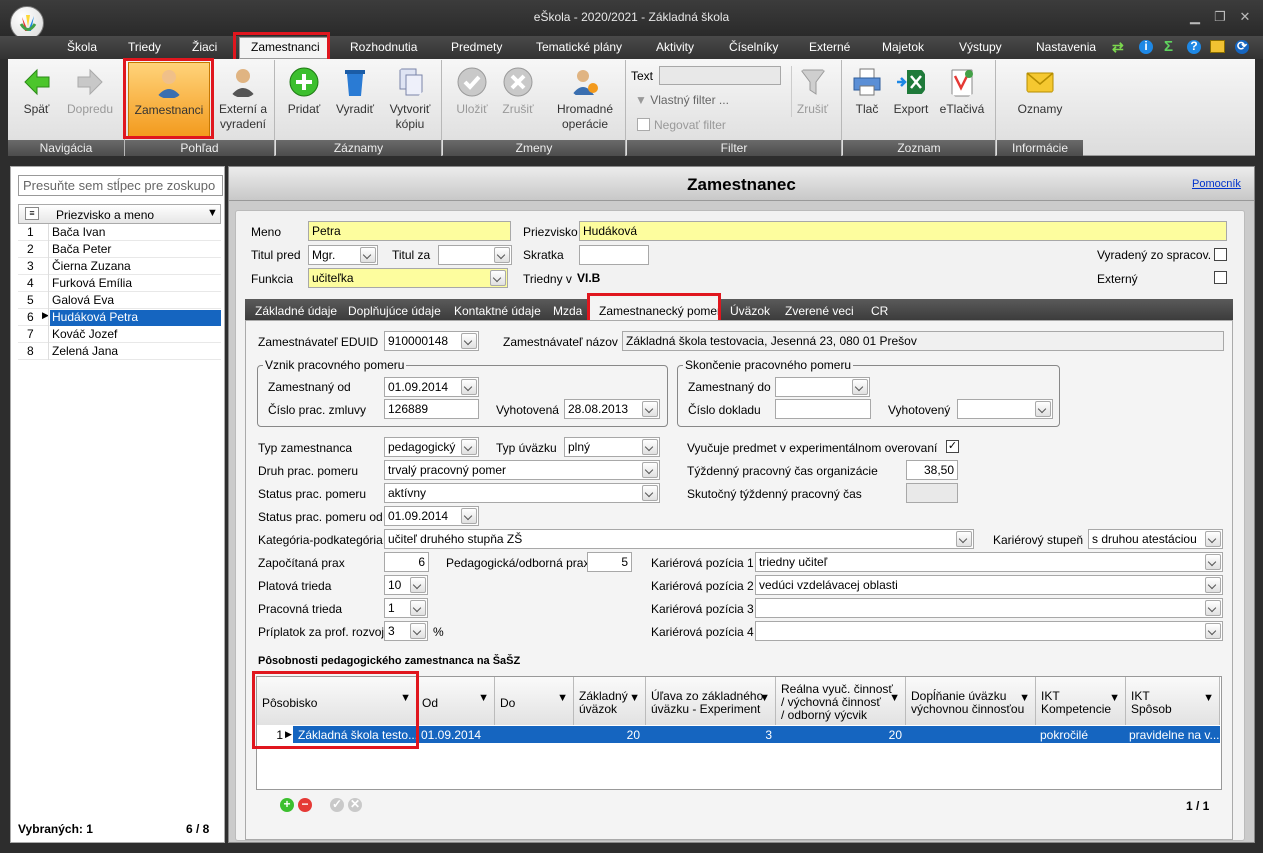  Describe the element at coordinates (431, 409) in the screenshot. I see `contract-number-field: 126889` at that location.